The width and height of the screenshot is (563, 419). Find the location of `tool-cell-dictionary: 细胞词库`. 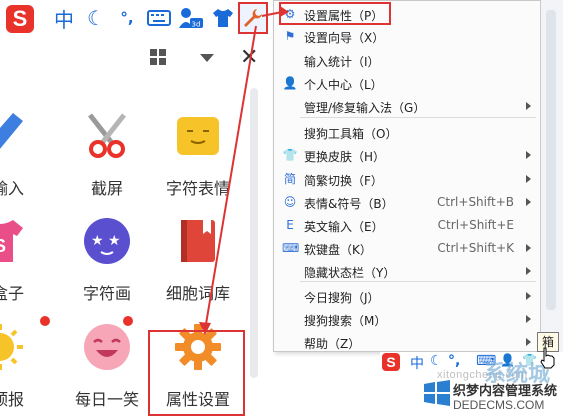

tool-cell-dictionary: 细胞词库 is located at coordinates (198, 260).